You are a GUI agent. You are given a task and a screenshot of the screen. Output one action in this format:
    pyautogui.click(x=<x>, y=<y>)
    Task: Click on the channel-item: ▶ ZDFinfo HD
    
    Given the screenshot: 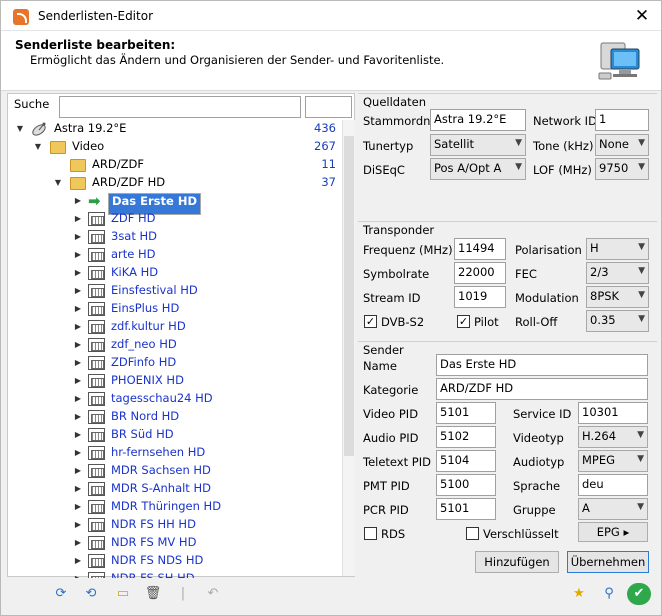 What is the action you would take?
    pyautogui.click(x=174, y=363)
    